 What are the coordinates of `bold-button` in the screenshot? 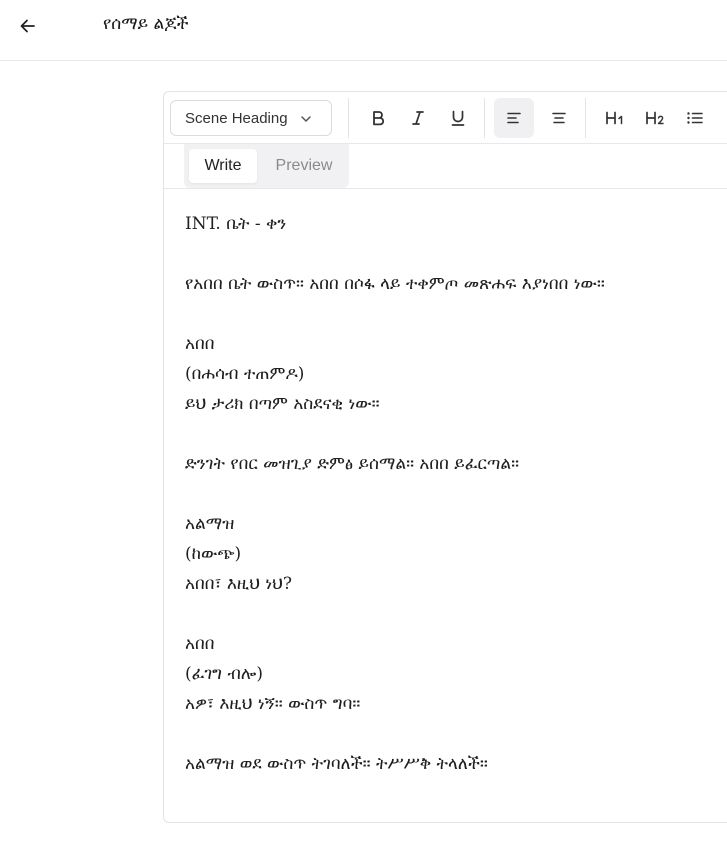 It's located at (378, 118).